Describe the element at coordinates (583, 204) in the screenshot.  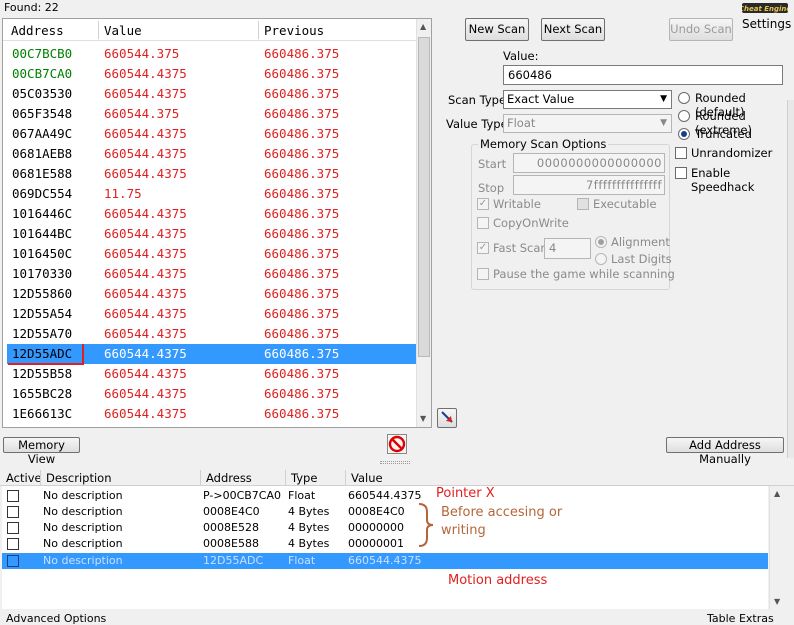
I see `executable-checkbox` at that location.